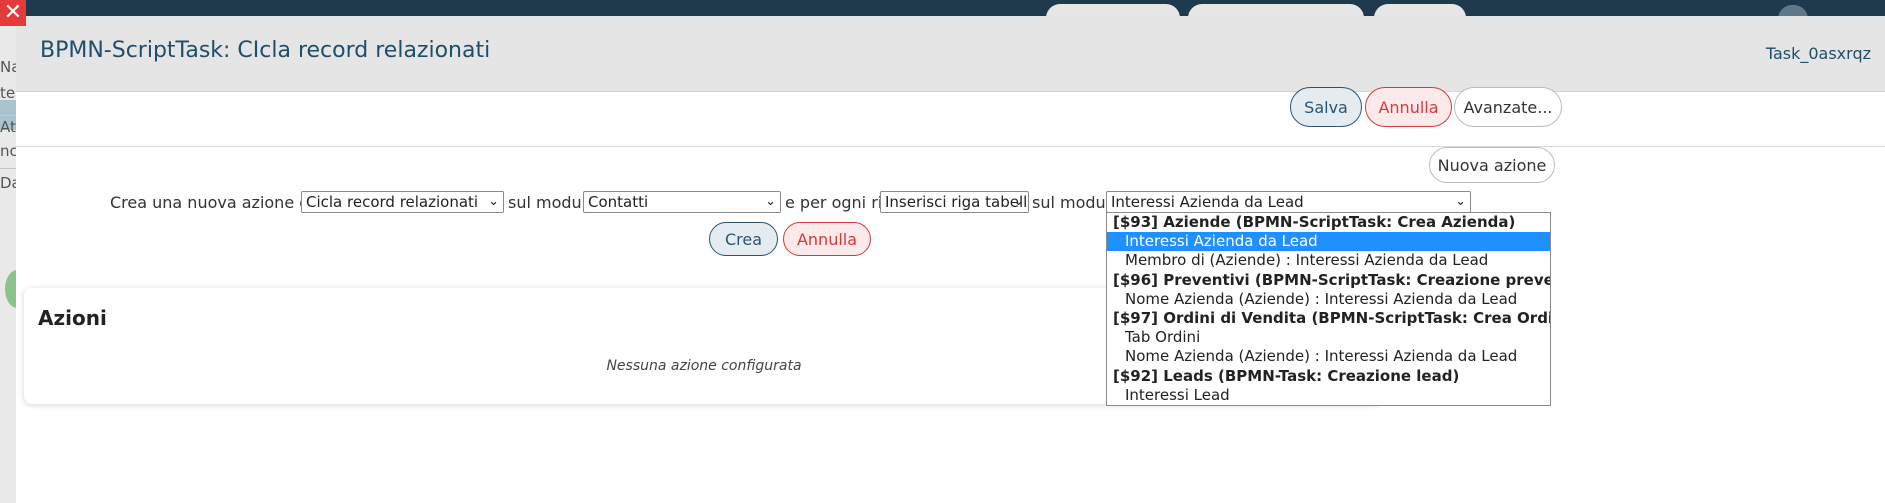  I want to click on background-text: At, so click(8, 127).